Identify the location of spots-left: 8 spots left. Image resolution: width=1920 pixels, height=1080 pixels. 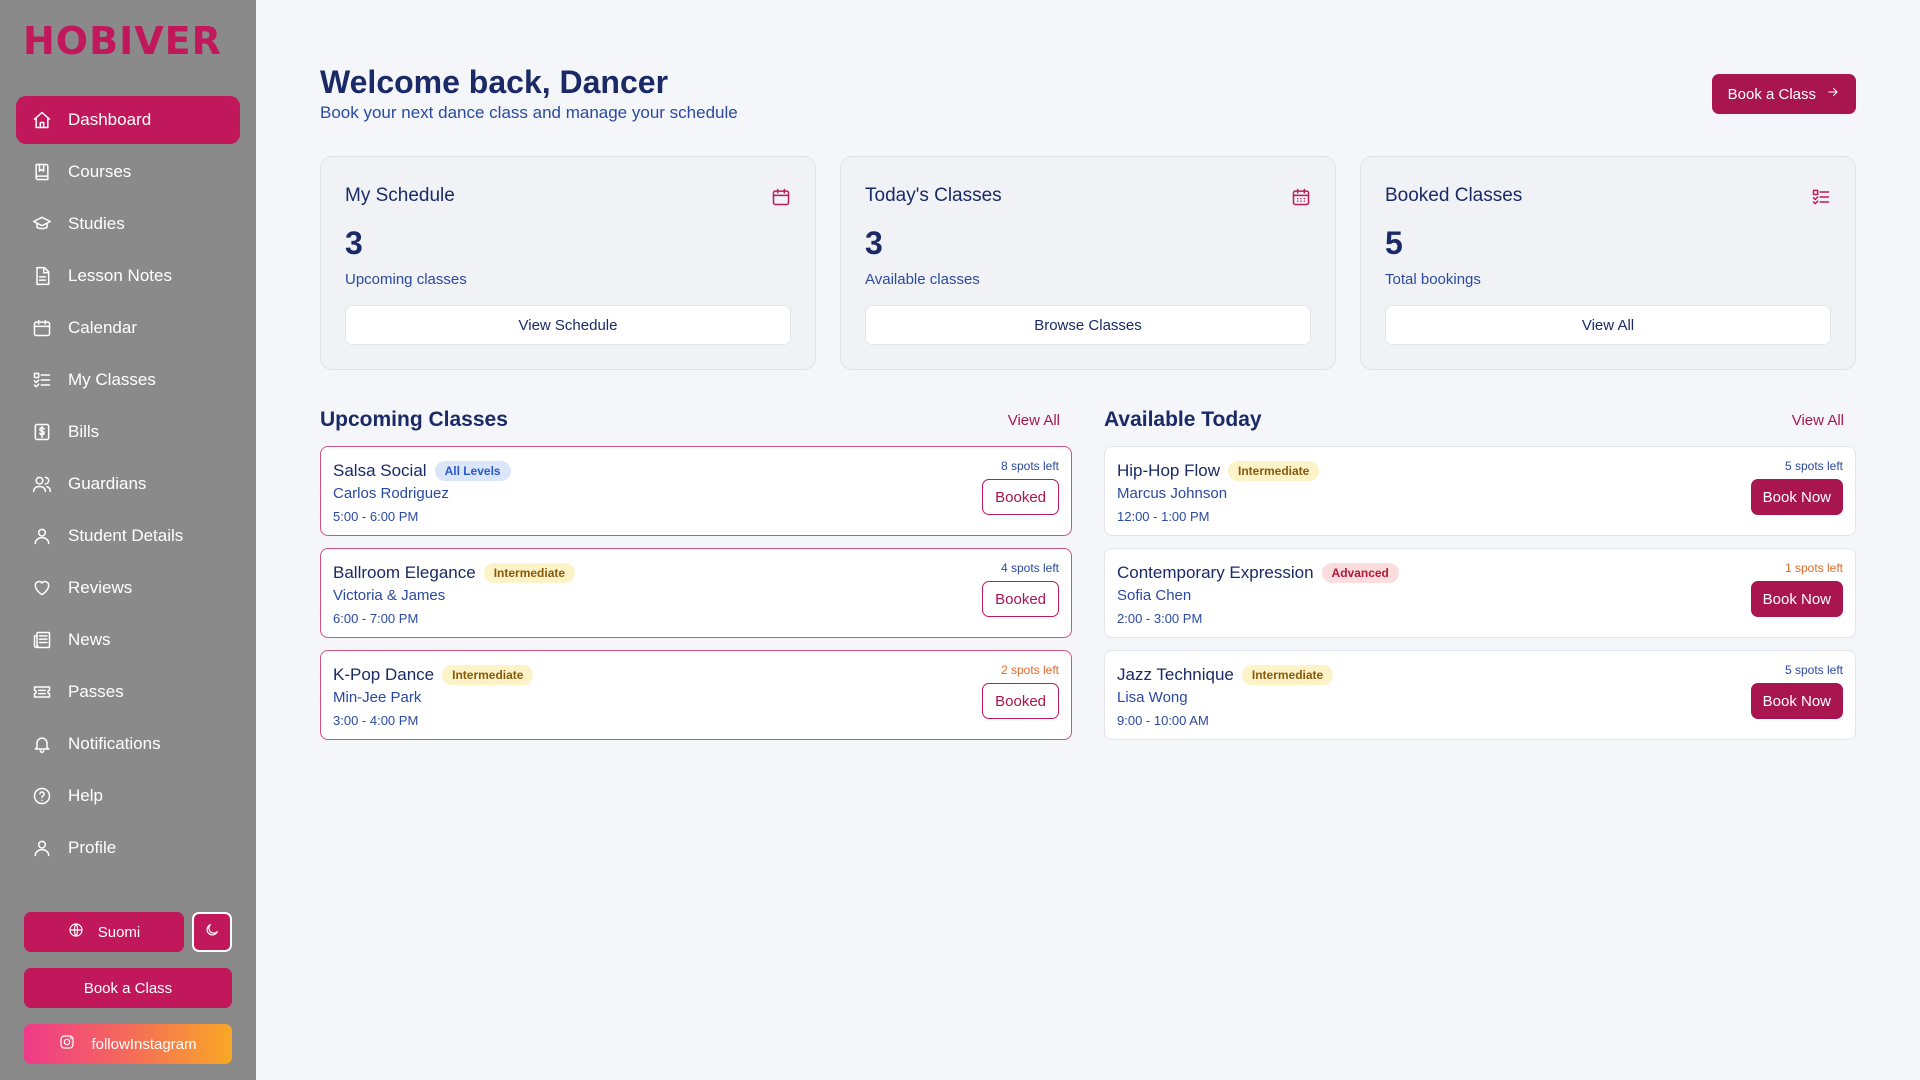
(1029, 466).